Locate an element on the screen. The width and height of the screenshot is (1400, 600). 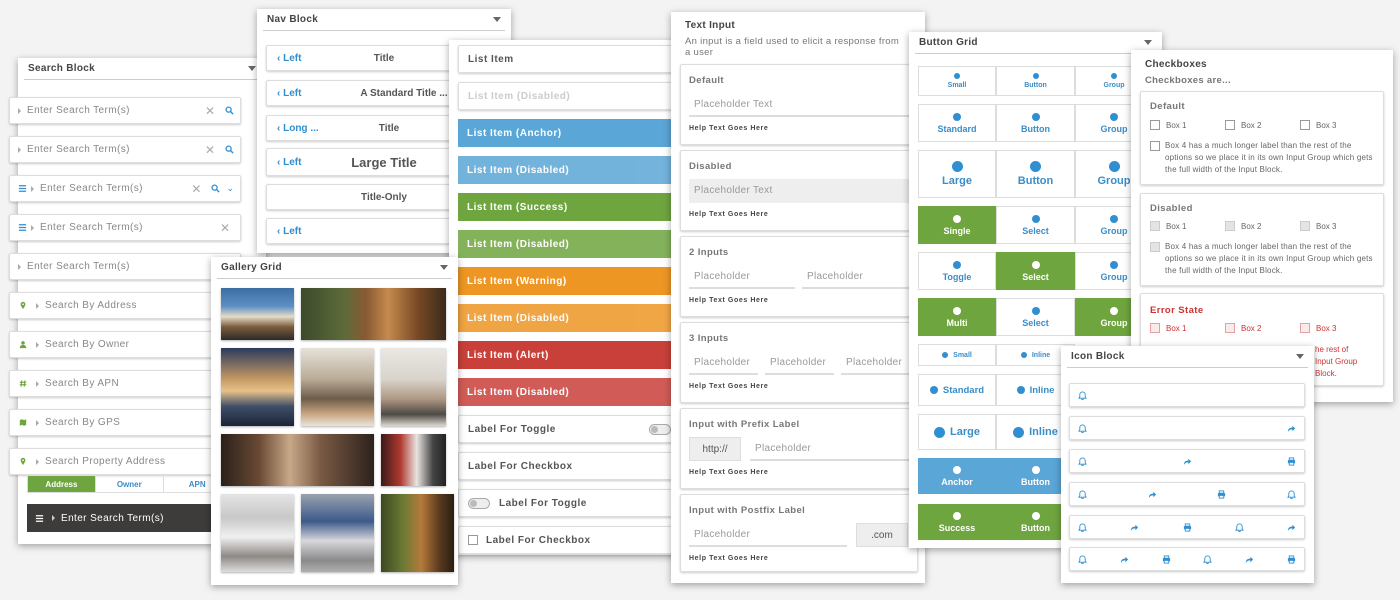
search-block-header: Search Block is located at coordinates (142, 69).